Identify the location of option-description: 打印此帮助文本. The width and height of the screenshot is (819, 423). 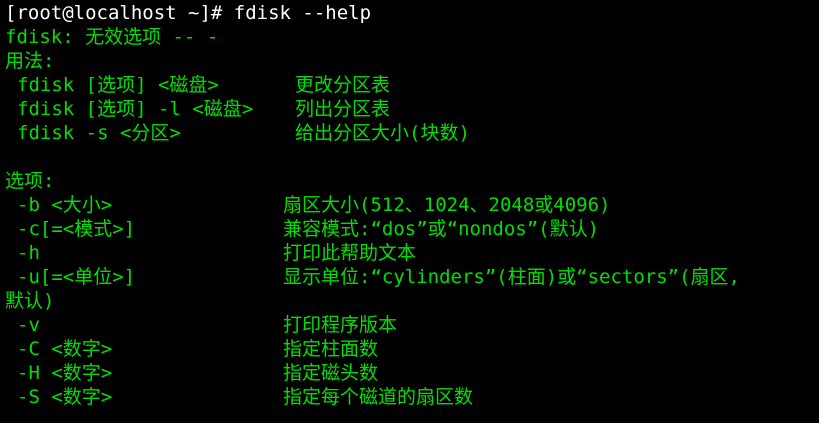
(350, 253).